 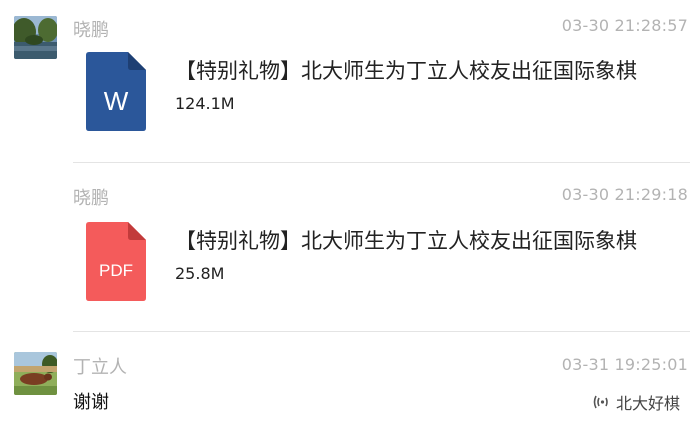 I want to click on pdf-icon-label: PDF, so click(x=116, y=270).